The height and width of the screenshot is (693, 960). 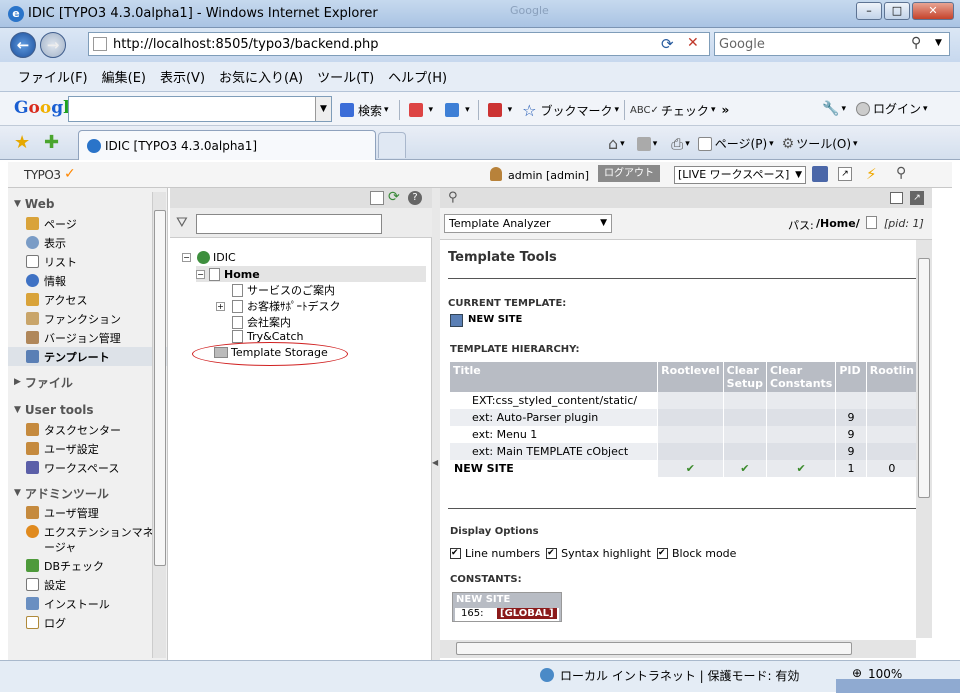 I want to click on login-button: ログイン, so click(x=897, y=108).